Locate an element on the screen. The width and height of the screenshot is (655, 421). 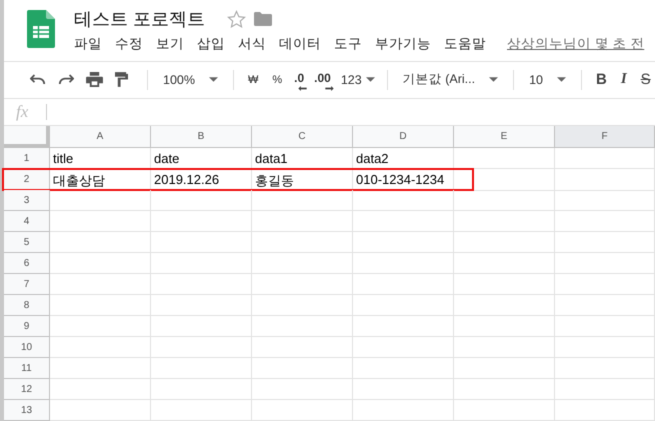
column-header: B is located at coordinates (201, 137).